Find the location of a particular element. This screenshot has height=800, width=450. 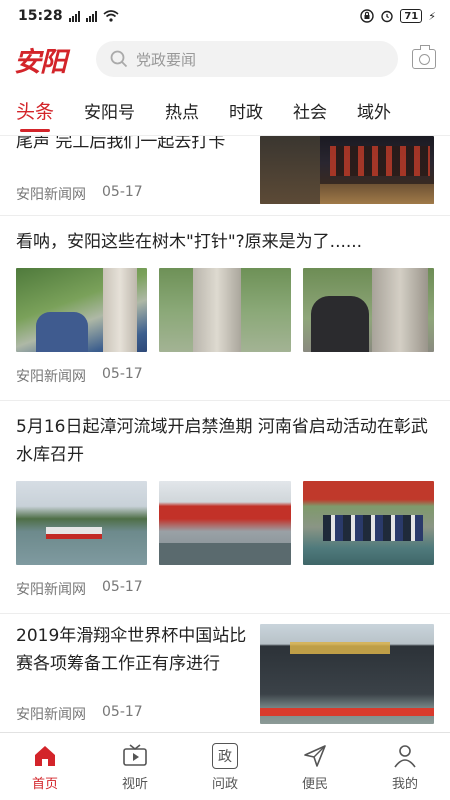

news-item: 尾声 完工后我们一起去打卡 安阳新闻网 05-17 is located at coordinates (225, 176).